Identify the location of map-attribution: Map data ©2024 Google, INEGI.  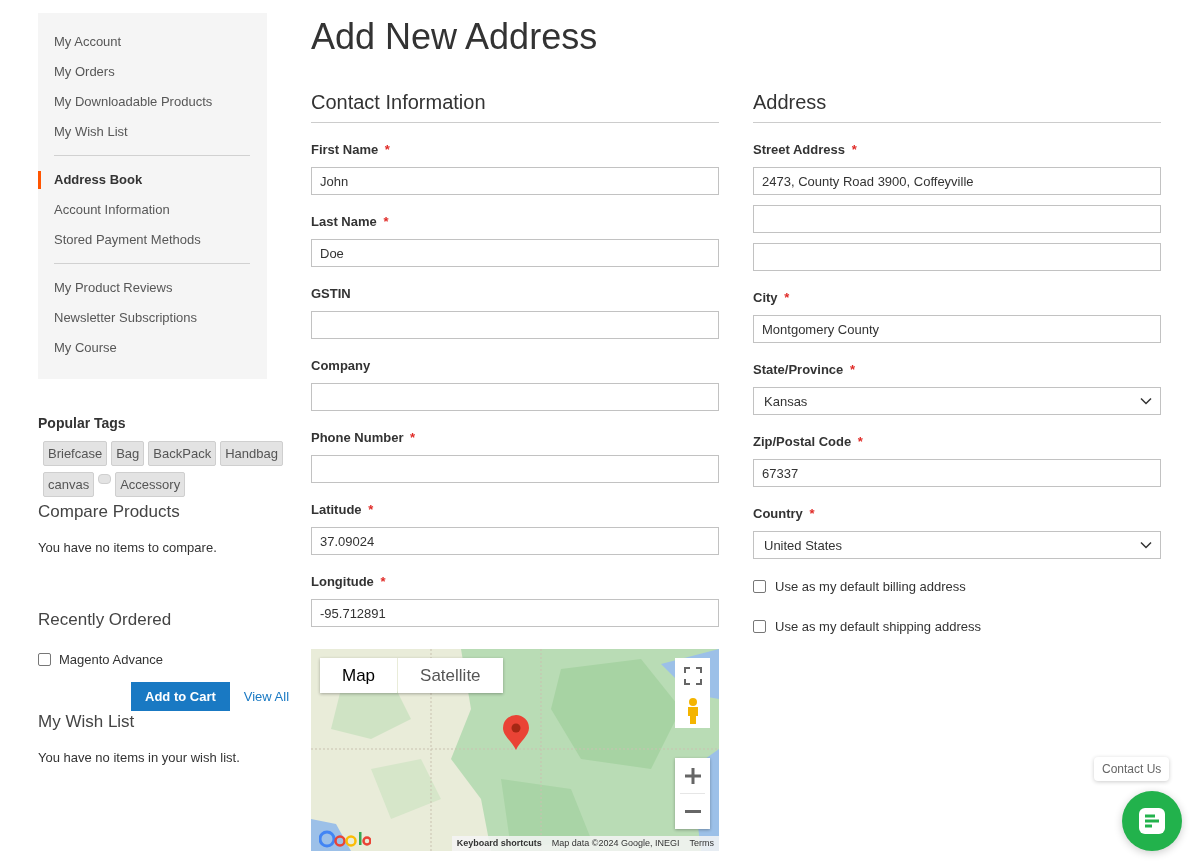
(615, 843).